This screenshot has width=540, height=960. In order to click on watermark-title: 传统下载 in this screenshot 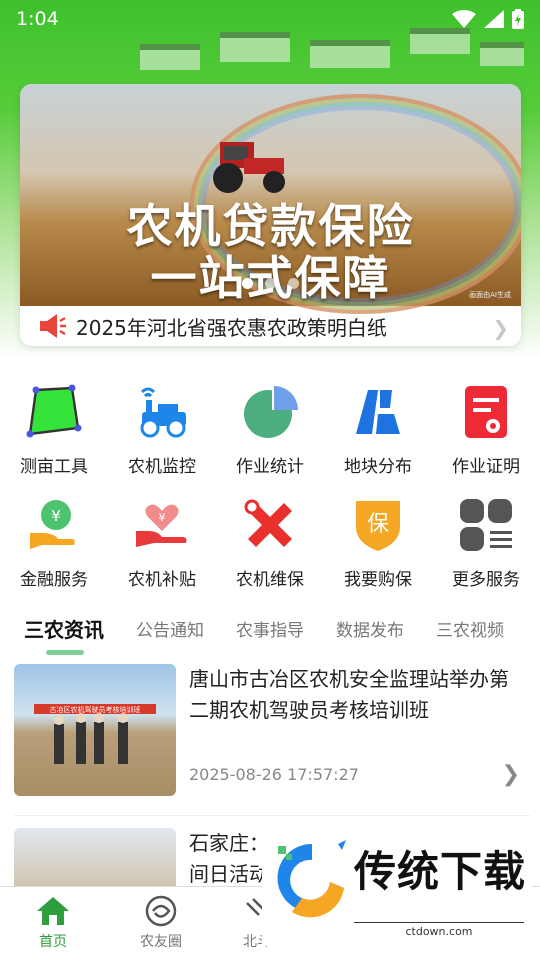, I will do `click(440, 871)`.